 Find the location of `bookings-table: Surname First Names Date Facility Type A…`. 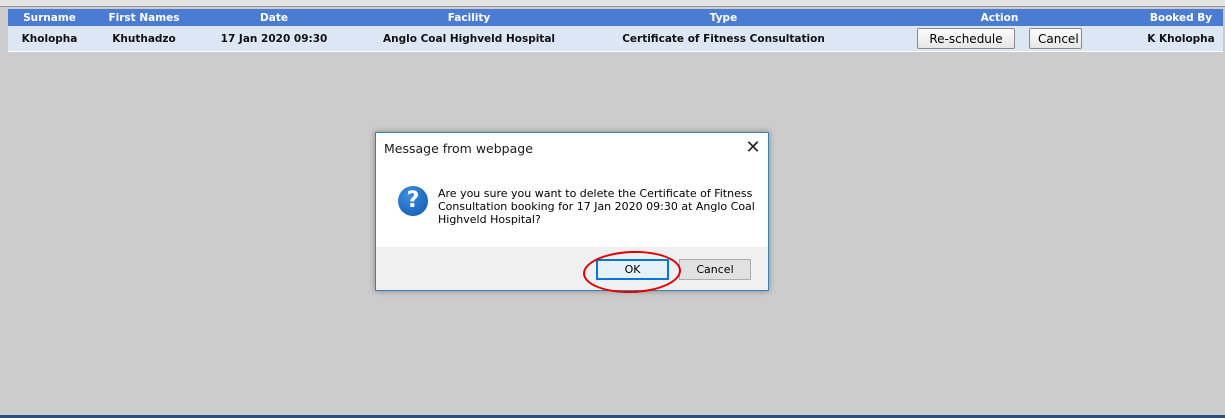

bookings-table: Surname First Names Date Facility Type A… is located at coordinates (615, 30).